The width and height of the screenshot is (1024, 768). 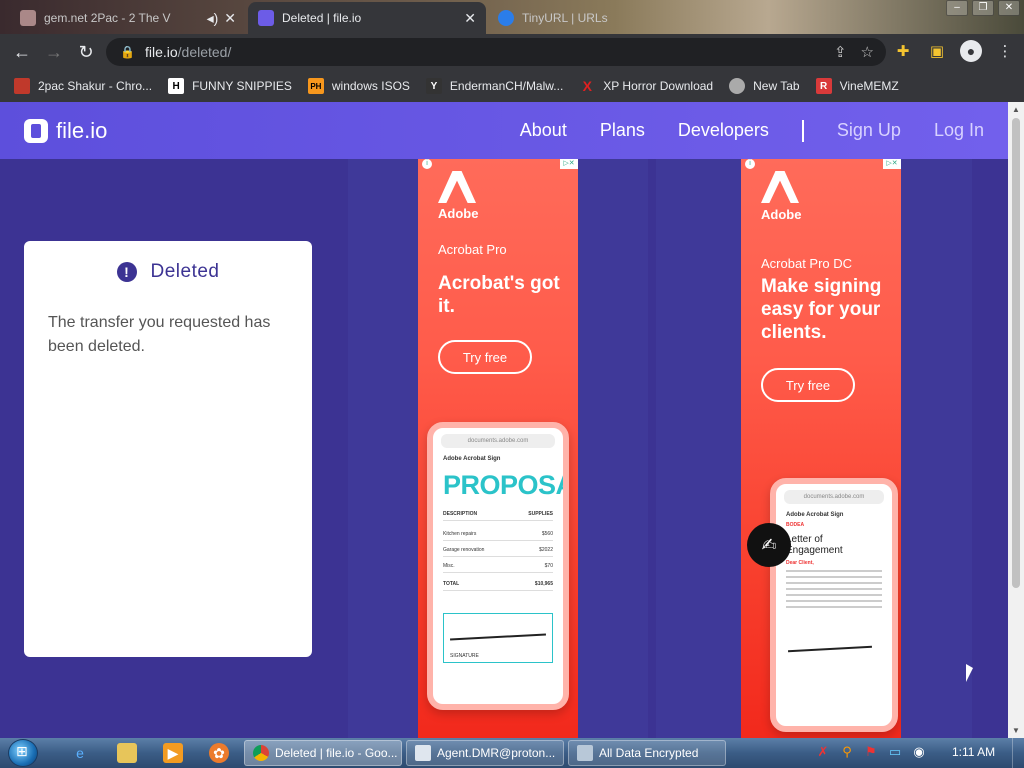 I want to click on show-desktop-button, so click(x=1018, y=753).